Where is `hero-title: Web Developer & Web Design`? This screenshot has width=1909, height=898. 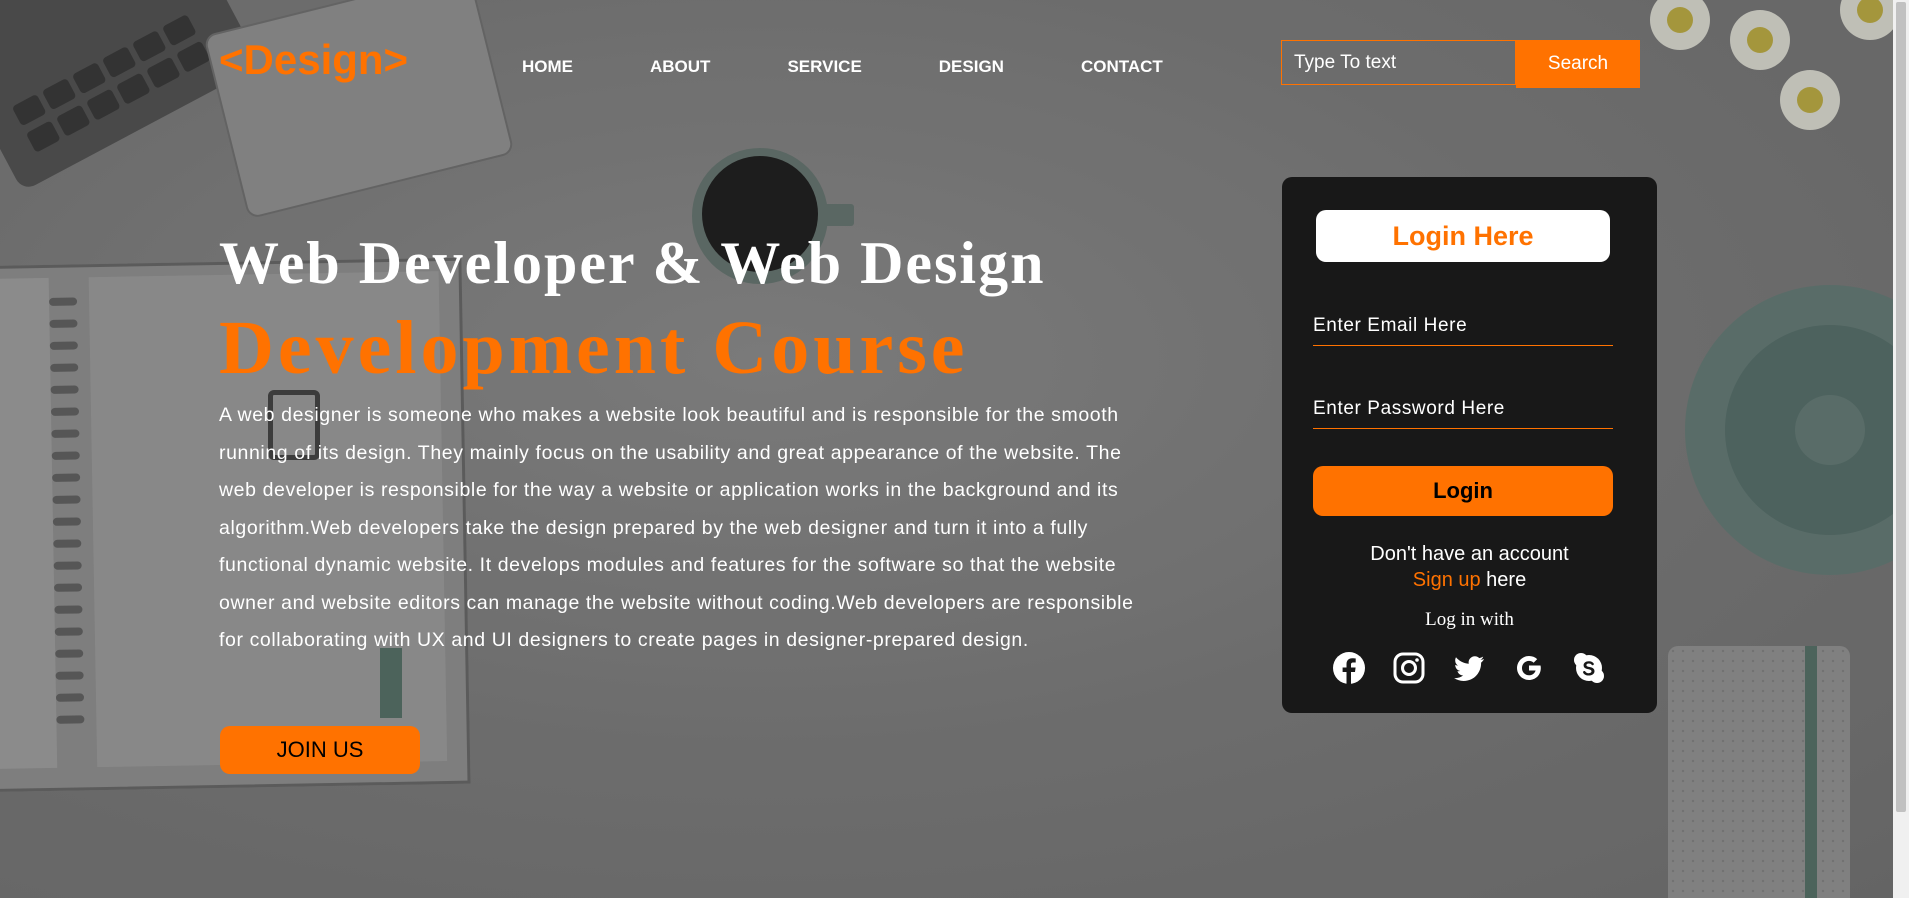
hero-title: Web Developer & Web Design is located at coordinates (632, 263).